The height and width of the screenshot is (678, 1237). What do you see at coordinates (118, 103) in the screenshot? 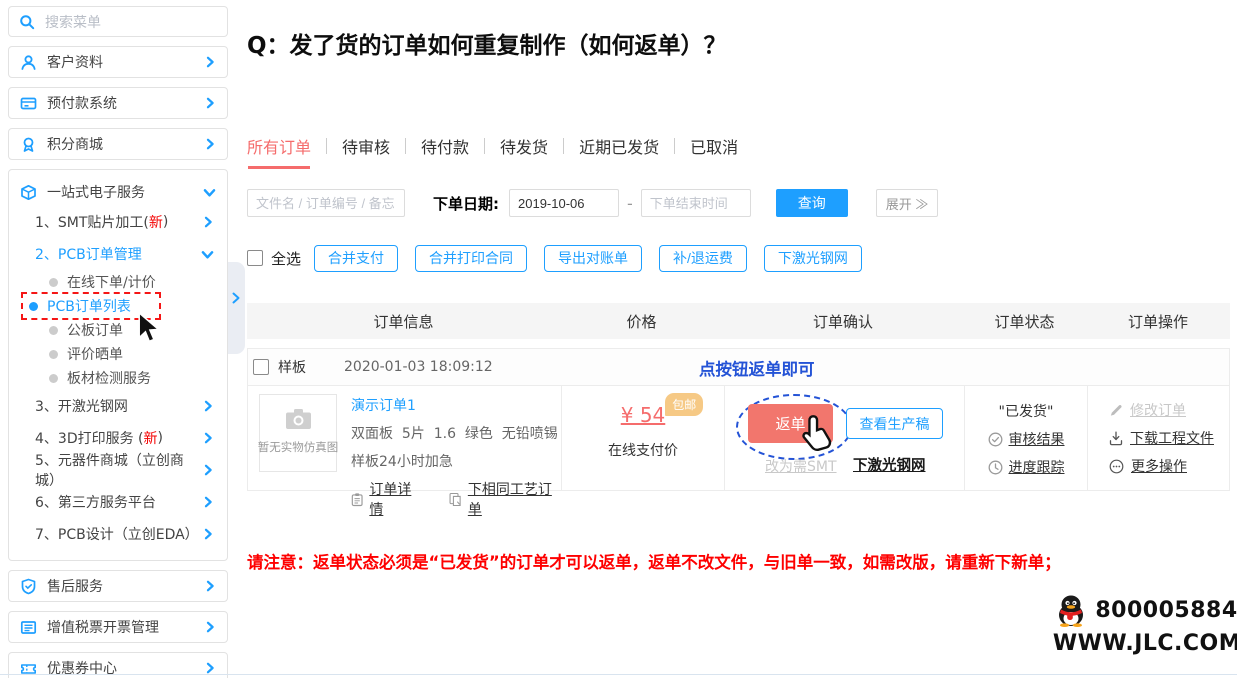
I see `sidebar-item-prepayment: 预付款系统` at bounding box center [118, 103].